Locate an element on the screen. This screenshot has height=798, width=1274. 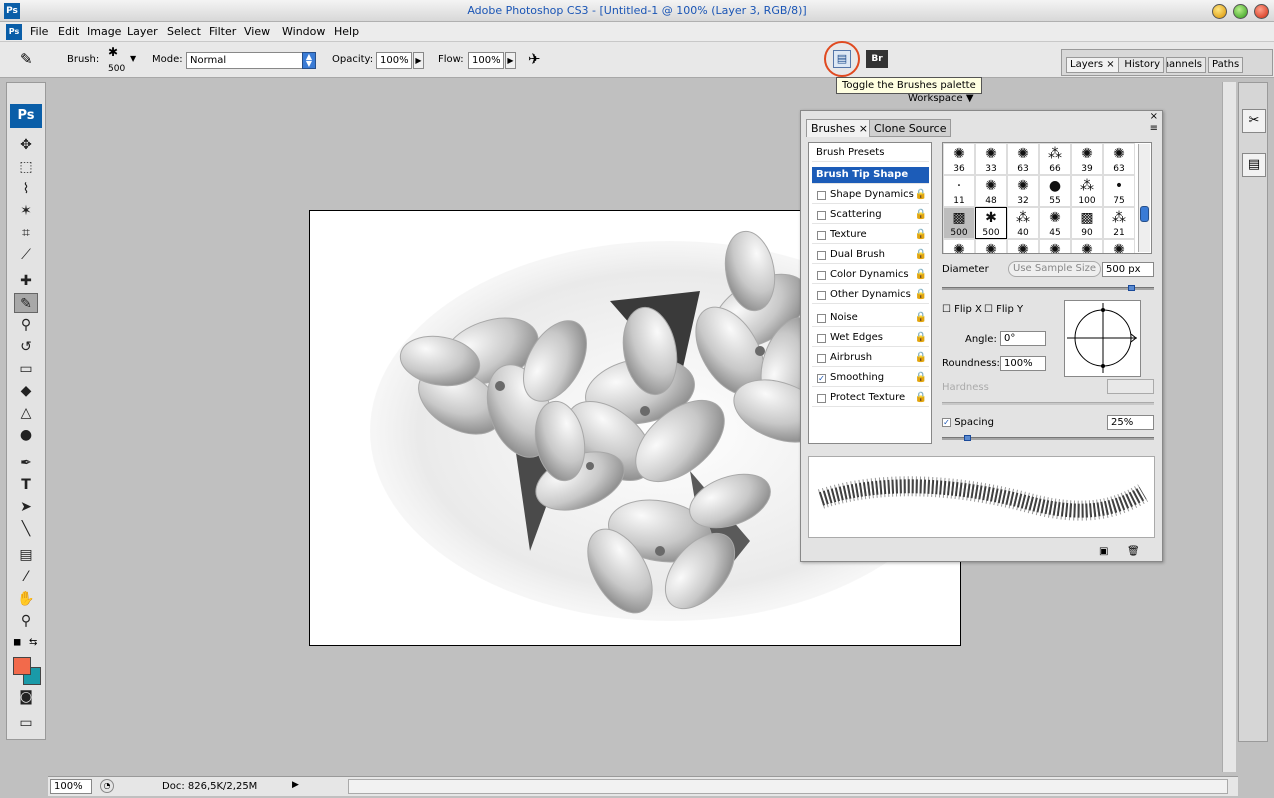
brush-preset: · 11 is located at coordinates (959, 191).